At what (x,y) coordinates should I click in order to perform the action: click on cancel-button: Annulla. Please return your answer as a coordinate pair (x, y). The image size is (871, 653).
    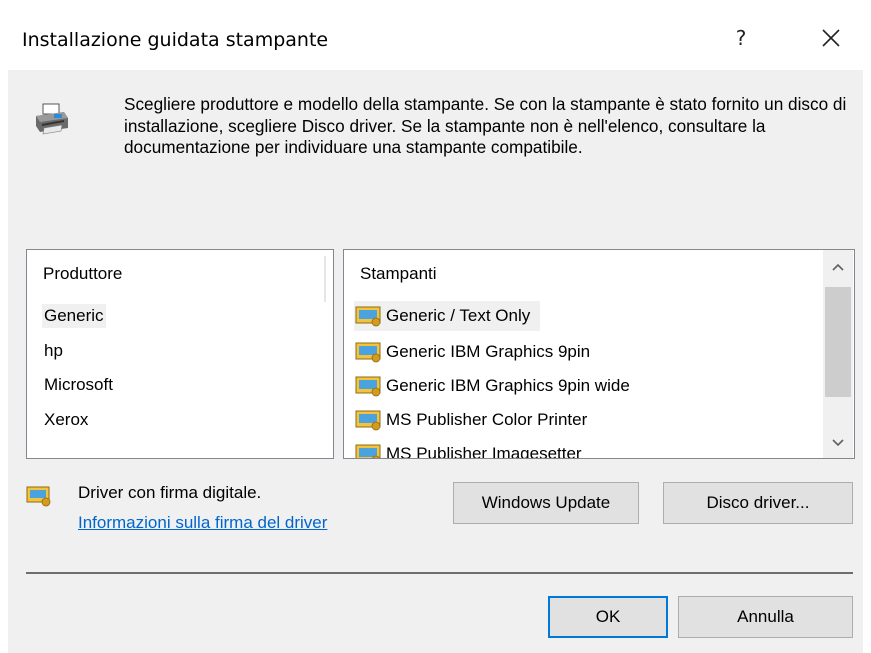
    Looking at the image, I should click on (765, 617).